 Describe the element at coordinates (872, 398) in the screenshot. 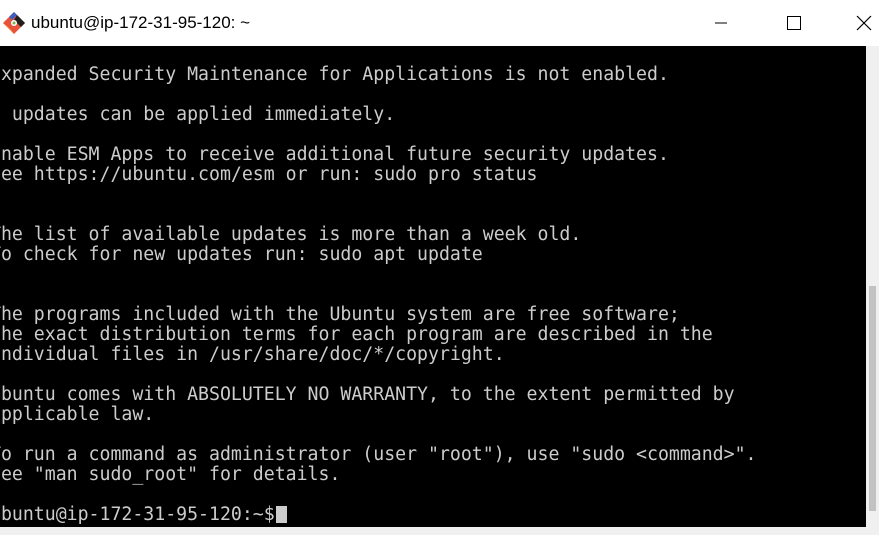

I see `scrollbar-thumb` at that location.